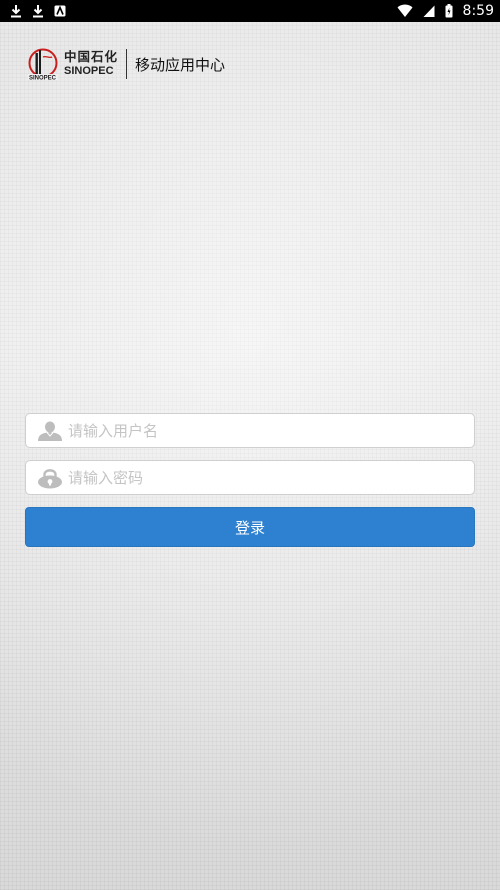  I want to click on battery-icon, so click(449, 11).